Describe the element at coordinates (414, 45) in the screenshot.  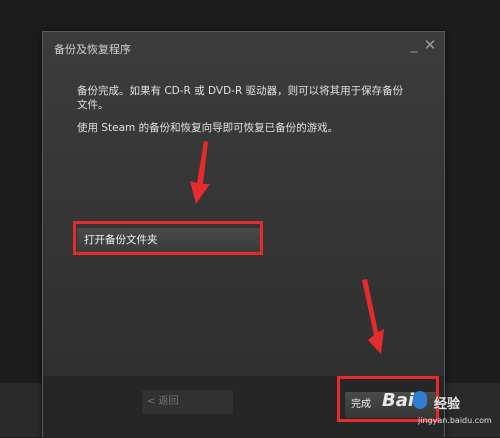
I see `minimize-button: _` at that location.